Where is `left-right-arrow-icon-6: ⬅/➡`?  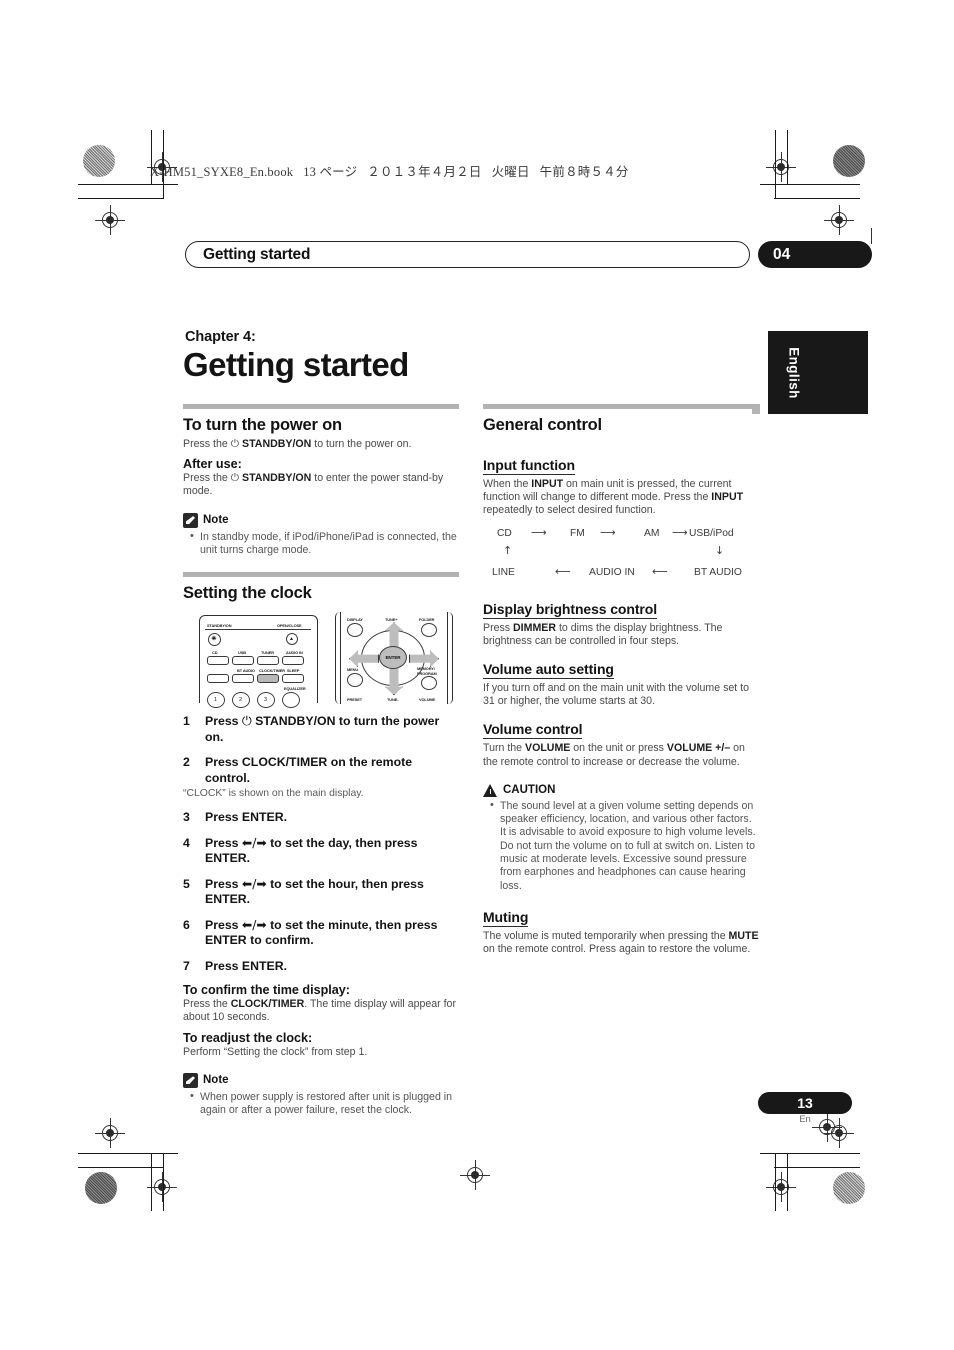
left-right-arrow-icon-6: ⬅/➡ is located at coordinates (254, 924).